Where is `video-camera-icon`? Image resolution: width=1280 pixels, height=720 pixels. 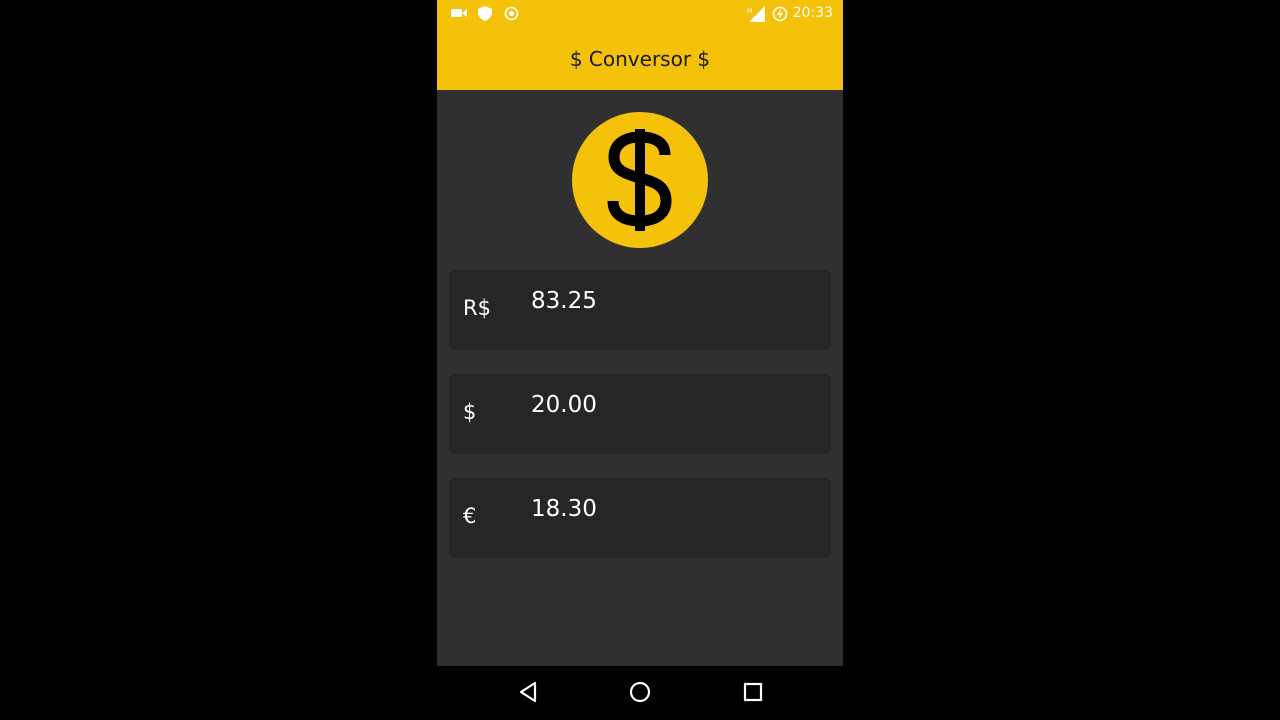 video-camera-icon is located at coordinates (459, 13).